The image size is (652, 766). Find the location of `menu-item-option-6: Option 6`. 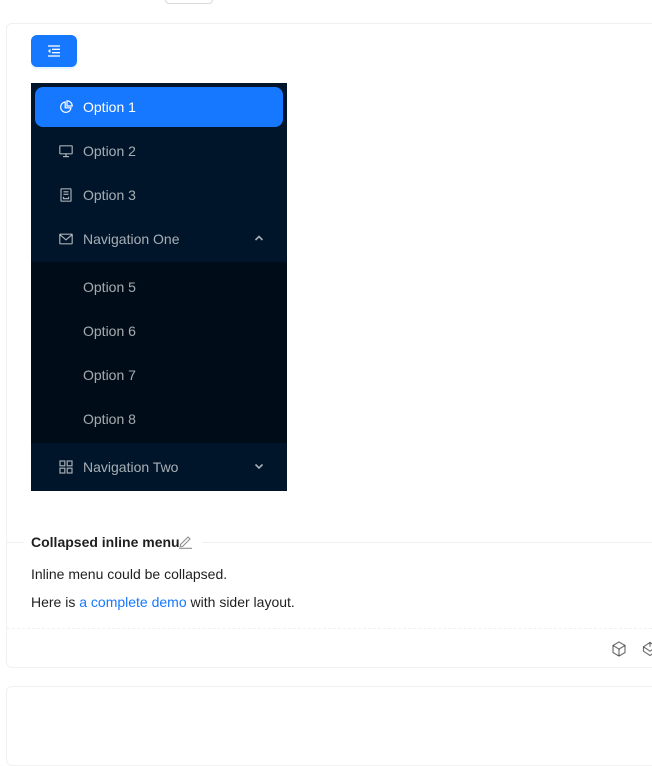

menu-item-option-6: Option 6 is located at coordinates (159, 331).